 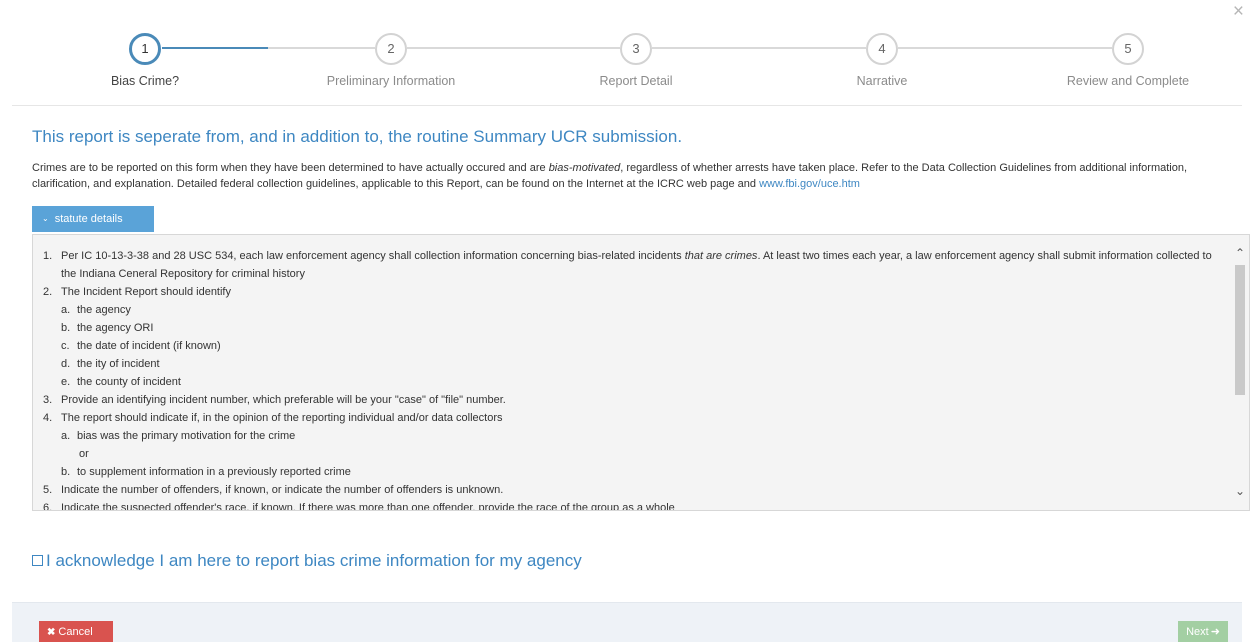 I want to click on wizard-footer: ✖ Cancel Next ➜, so click(x=627, y=622).